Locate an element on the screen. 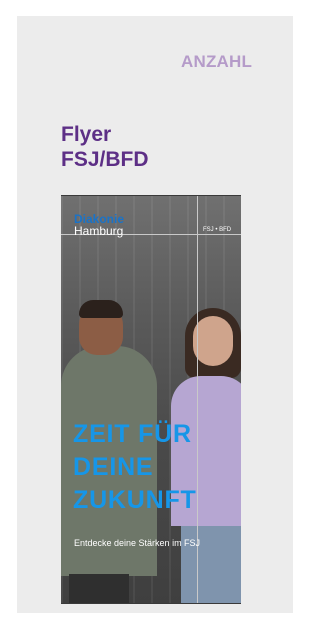 The height and width of the screenshot is (628, 320). flyer-headline: ZEIT FÜR DEINE ZUKUNFT is located at coordinates (135, 467).